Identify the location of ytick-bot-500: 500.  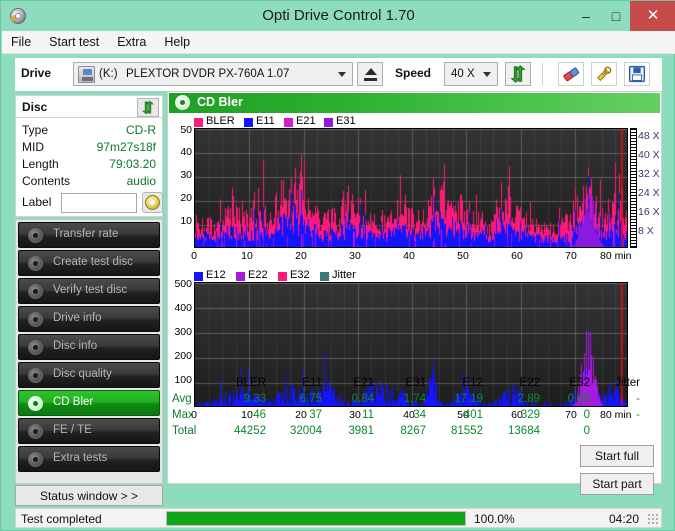
(183, 284).